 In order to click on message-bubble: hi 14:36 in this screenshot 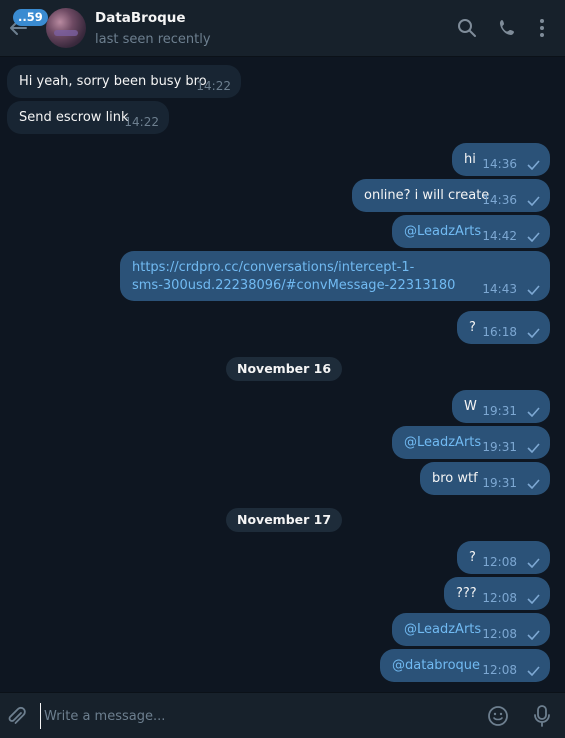, I will do `click(501, 159)`.